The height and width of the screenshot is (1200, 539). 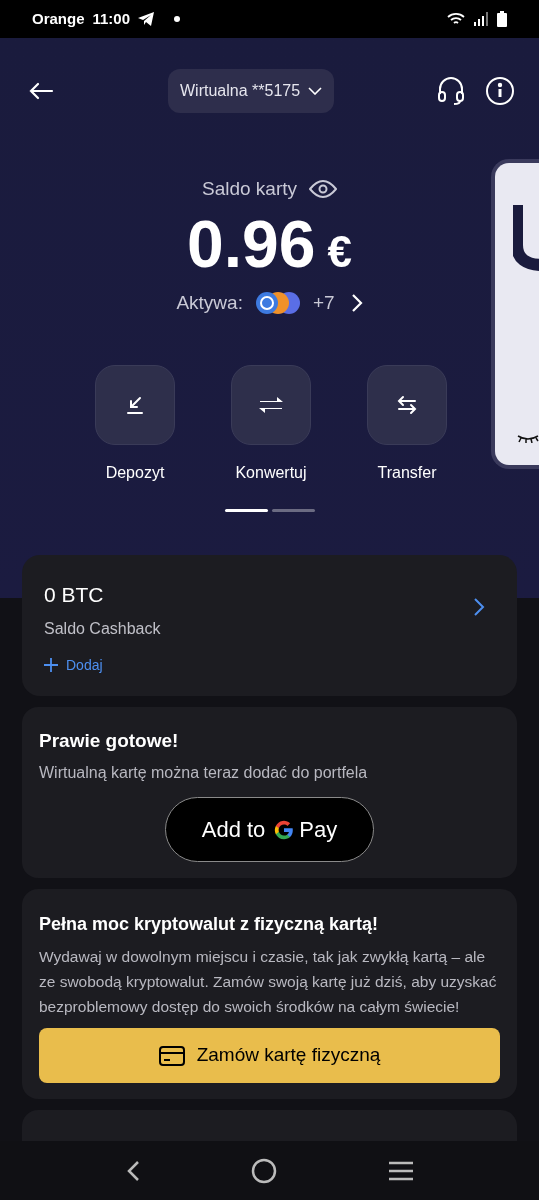 What do you see at coordinates (251, 243) in the screenshot?
I see `balance-amount: 0.96` at bounding box center [251, 243].